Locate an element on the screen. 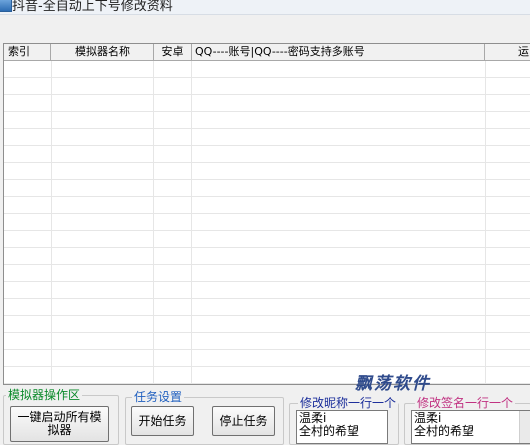  nickname-group: 修改昵称一行一个 温柔i 全村的希望 is located at coordinates (344, 420).